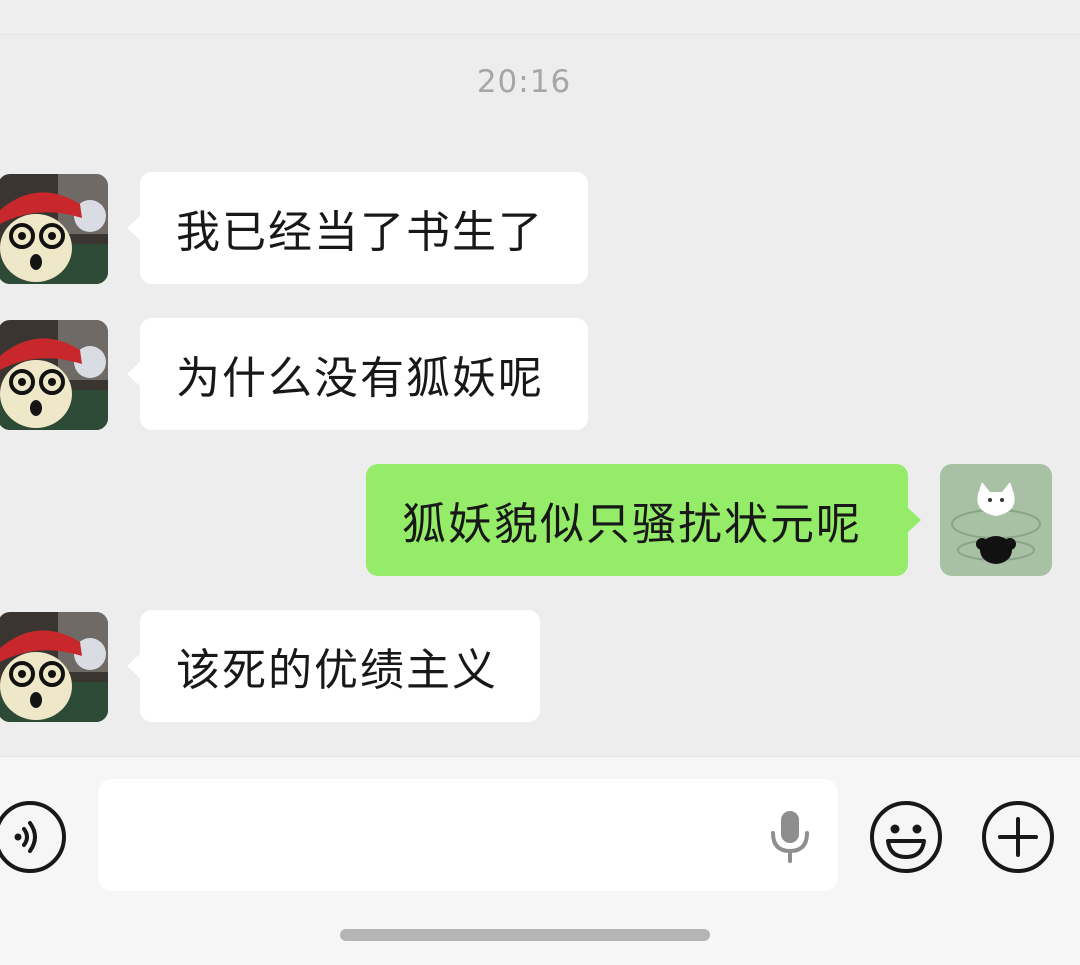 The width and height of the screenshot is (1080, 965). I want to click on message-text: 我已经当了书生了, so click(360, 232).